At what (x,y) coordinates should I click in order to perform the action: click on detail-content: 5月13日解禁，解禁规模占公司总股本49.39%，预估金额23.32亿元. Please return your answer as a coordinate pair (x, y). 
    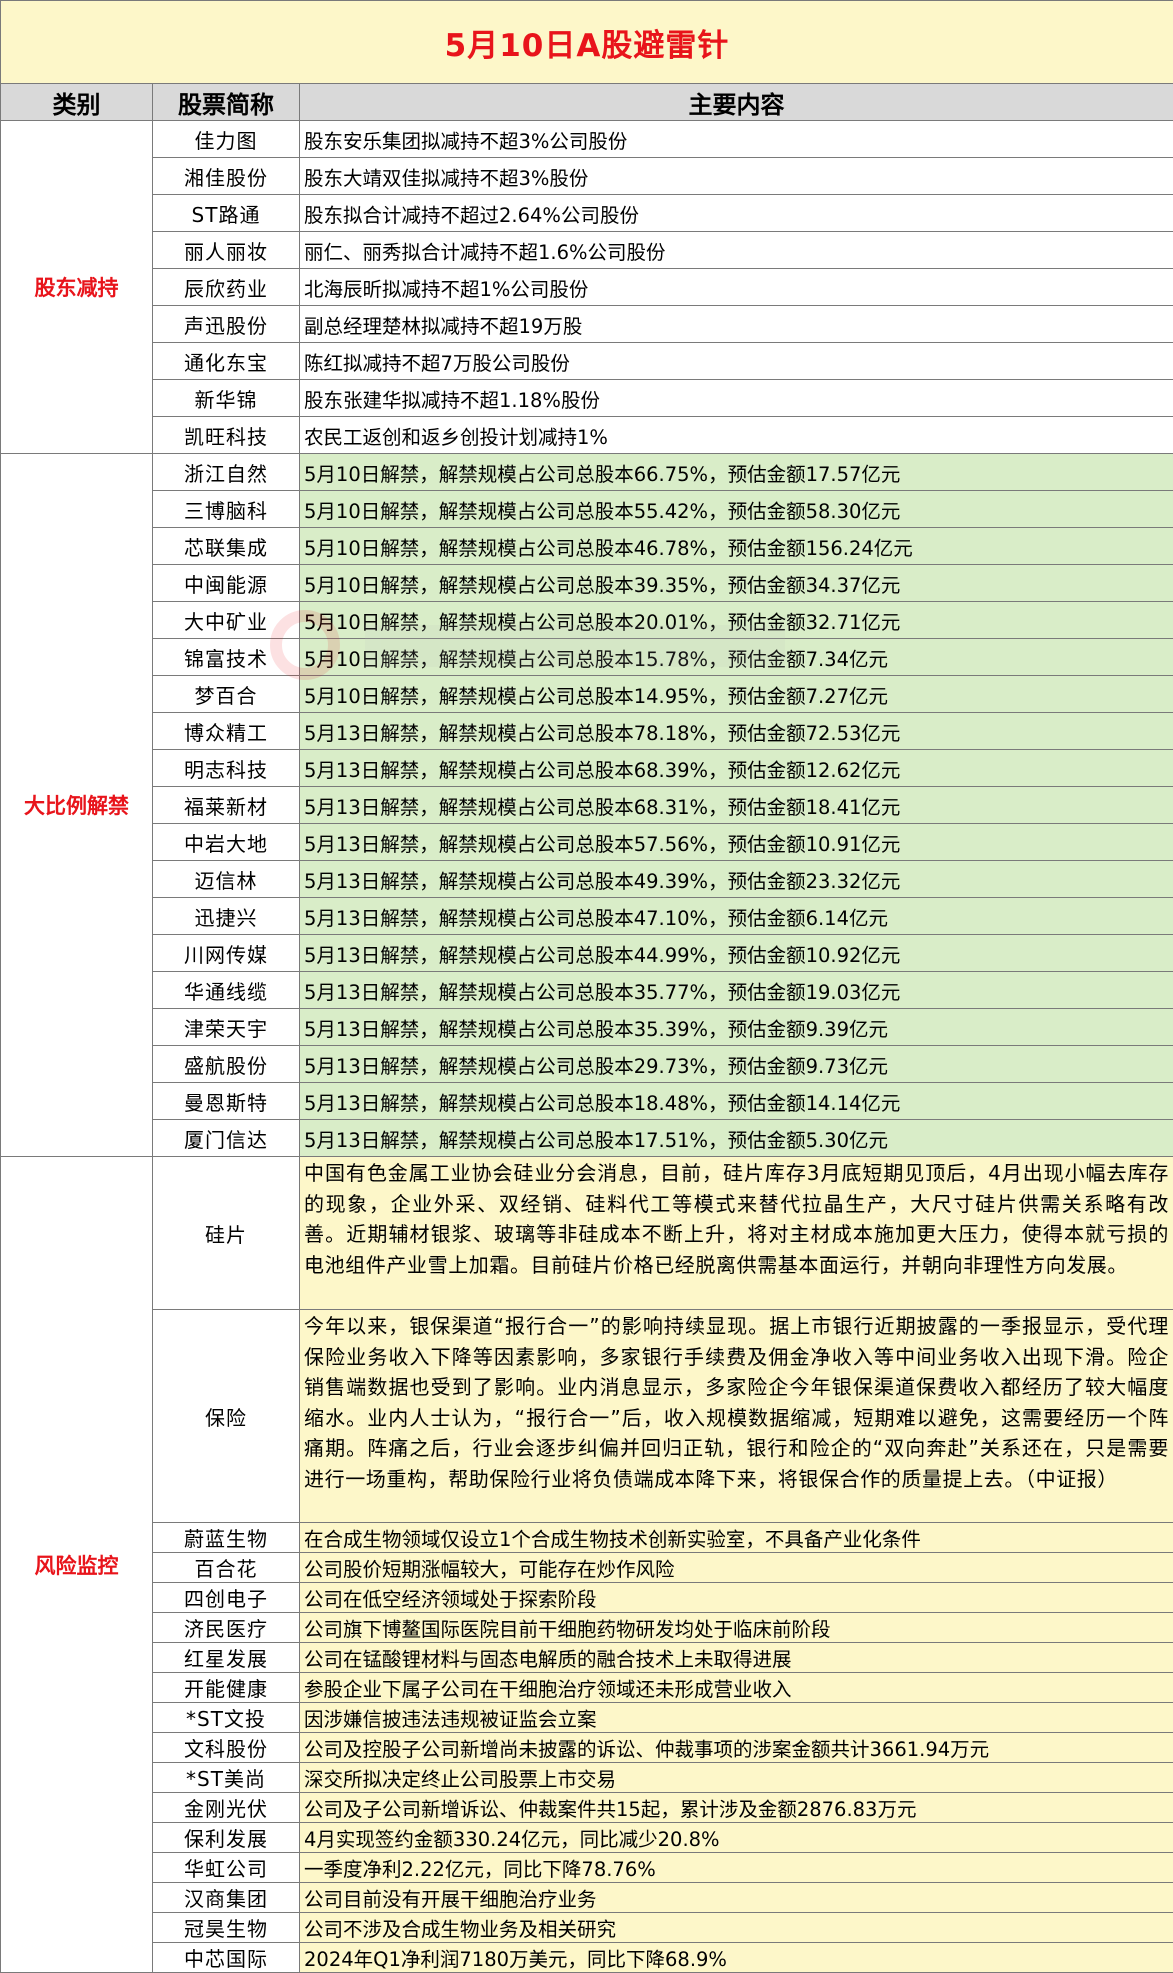
    Looking at the image, I should click on (736, 879).